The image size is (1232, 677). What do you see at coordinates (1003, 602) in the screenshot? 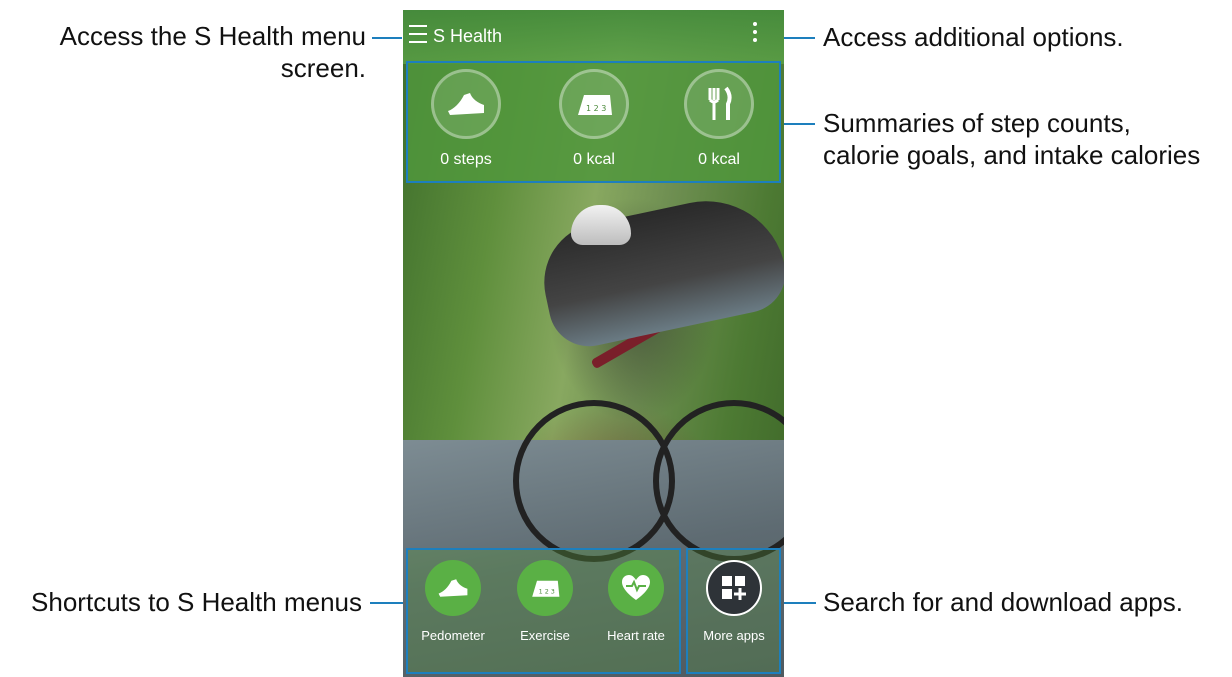
I see `search-callout: Search for and download apps.` at bounding box center [1003, 602].